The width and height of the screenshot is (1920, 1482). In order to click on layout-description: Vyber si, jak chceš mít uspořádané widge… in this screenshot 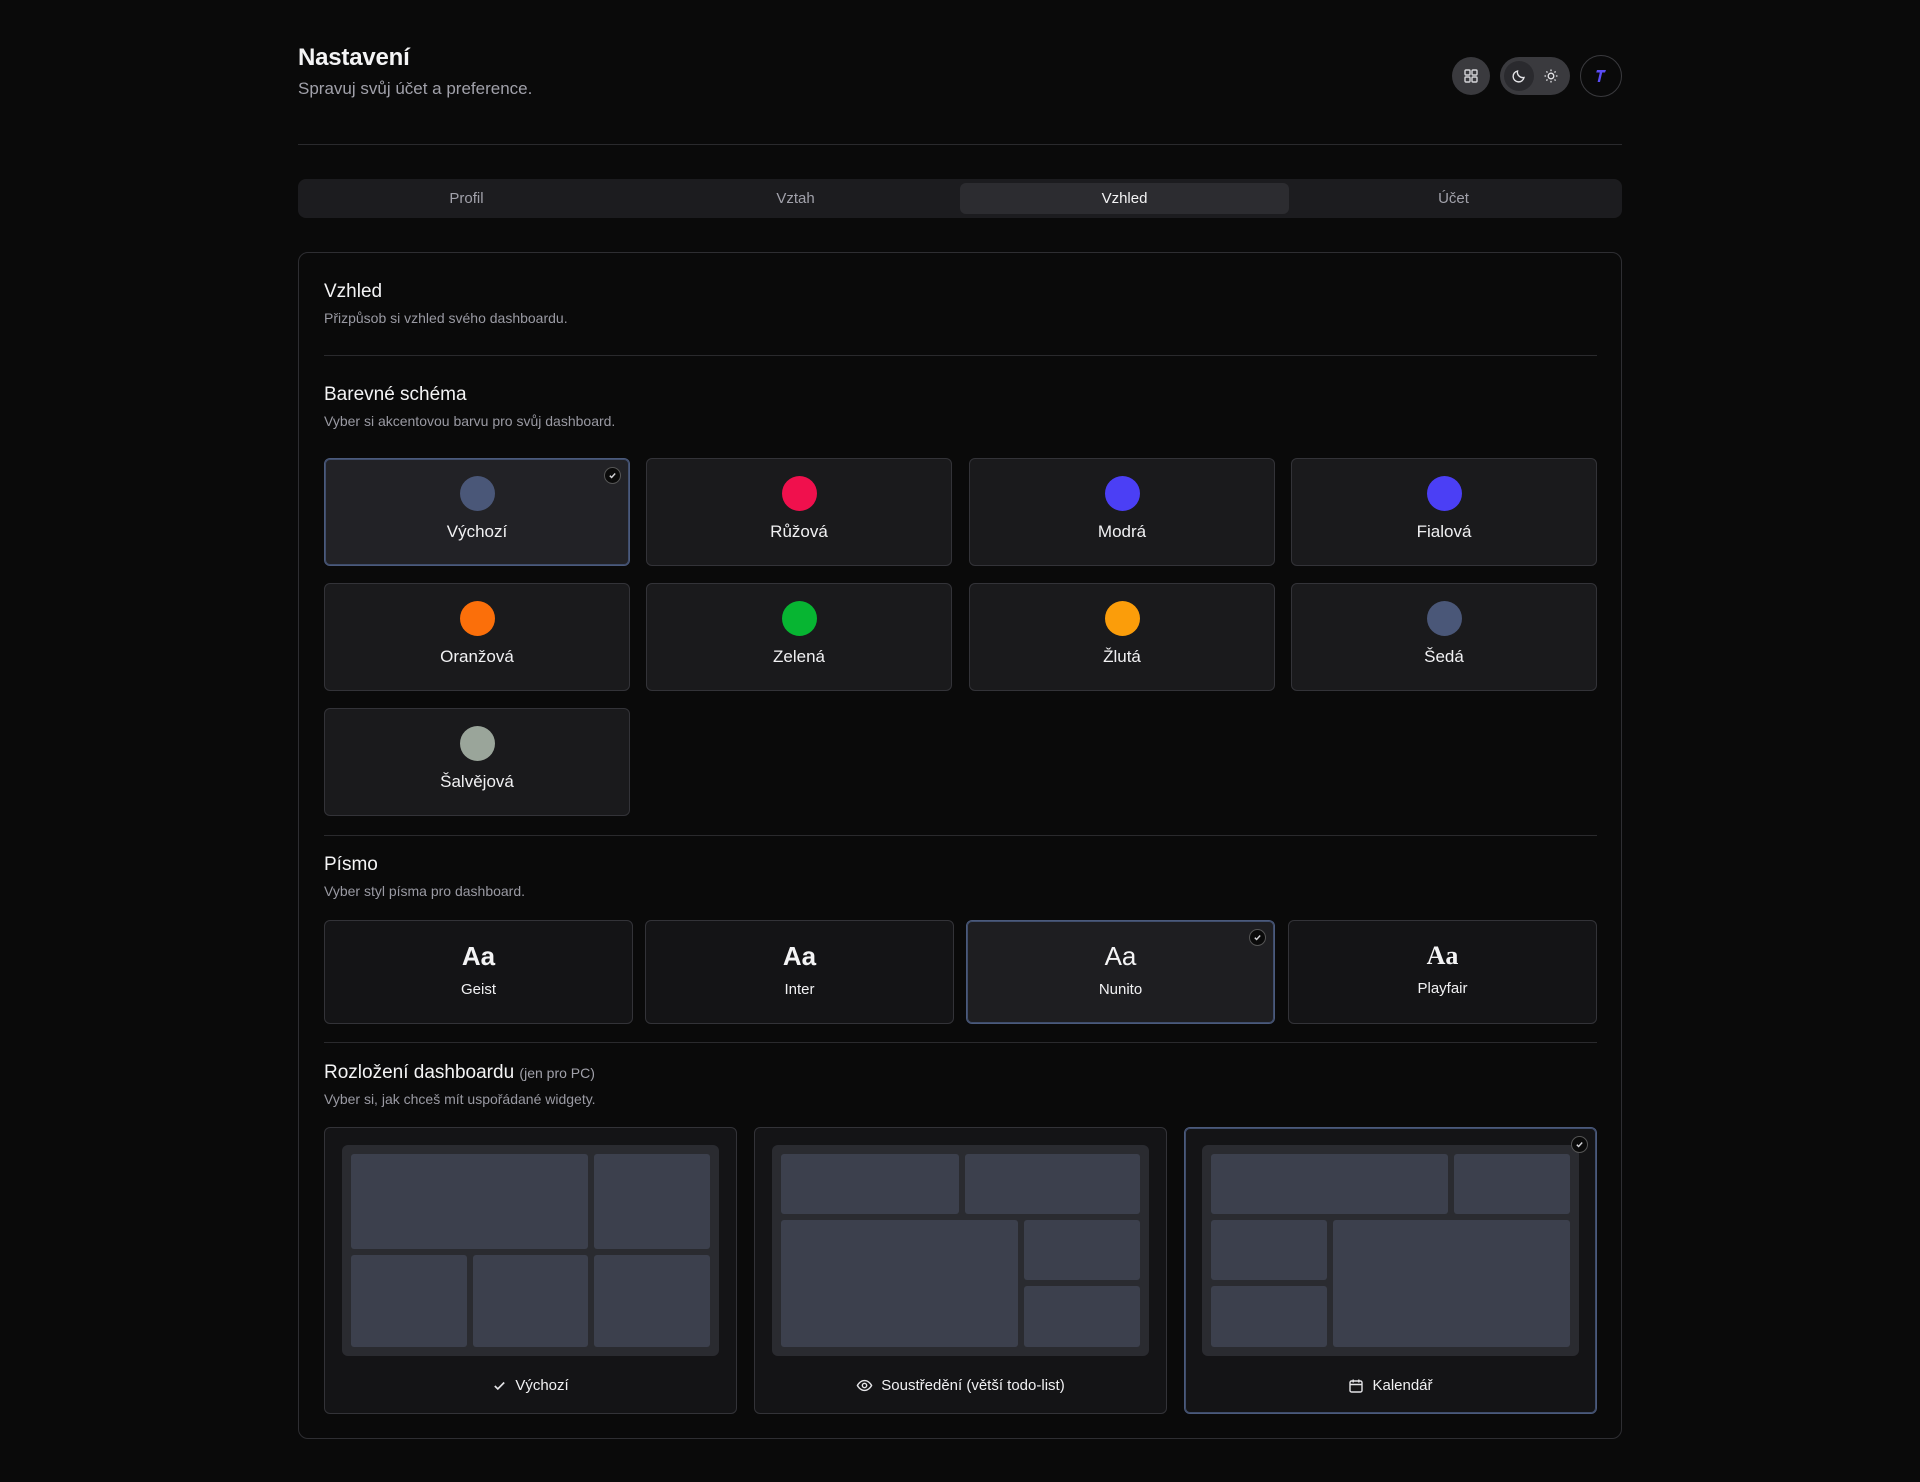, I will do `click(460, 1099)`.